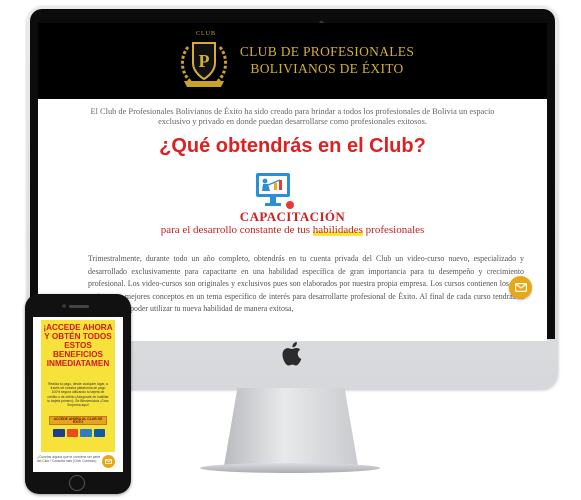 Image resolution: width=581 pixels, height=500 pixels. Describe the element at coordinates (206, 34) in the screenshot. I see `emblem-label: CLUB` at that location.